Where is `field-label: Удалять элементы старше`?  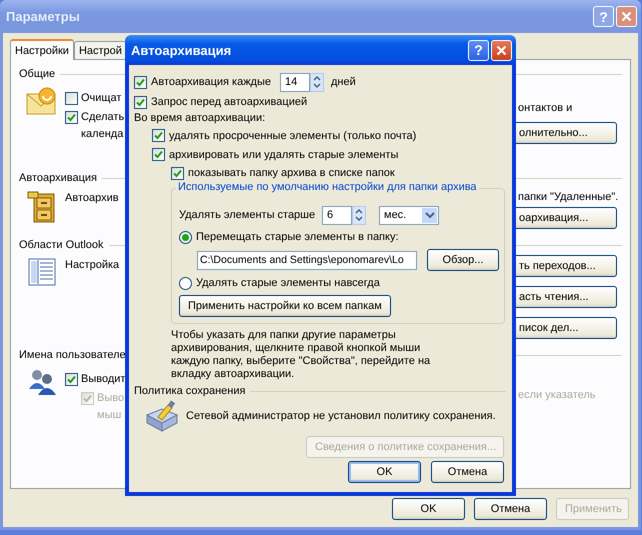
field-label: Удалять элементы старше is located at coordinates (247, 215).